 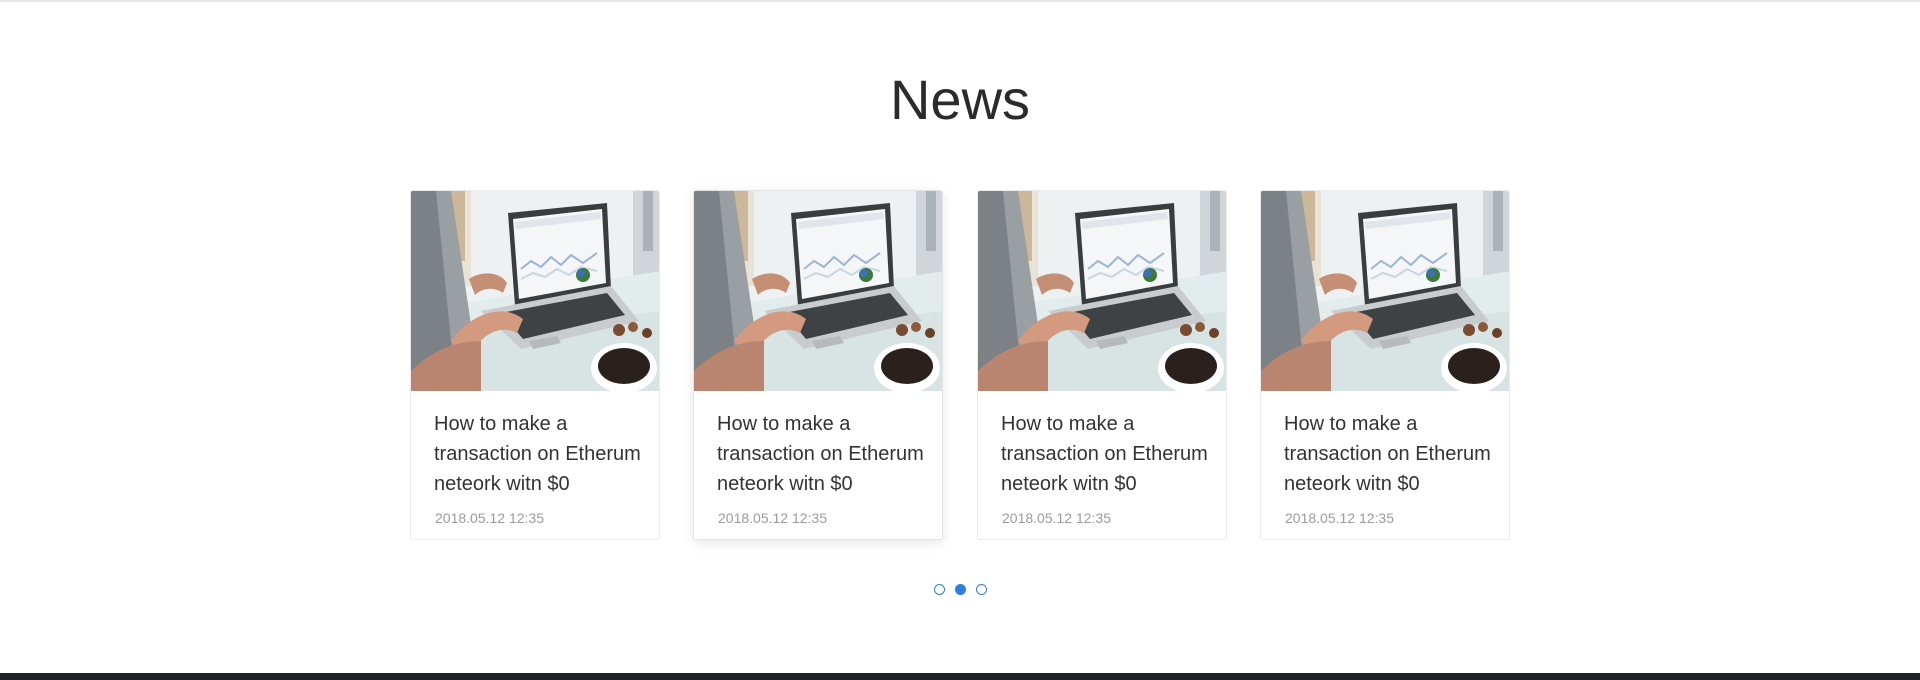 I want to click on carousel-pagination, so click(x=960, y=589).